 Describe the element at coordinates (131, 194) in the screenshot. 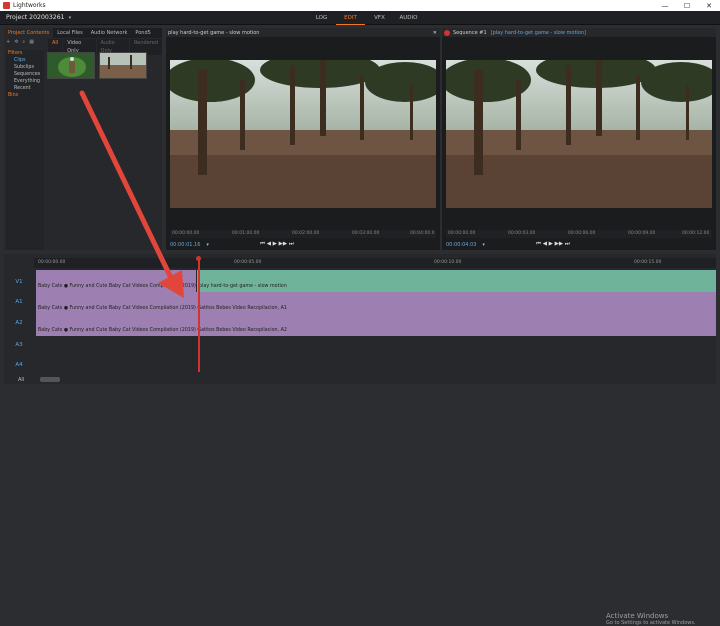

I see `annotation-arrow` at that location.